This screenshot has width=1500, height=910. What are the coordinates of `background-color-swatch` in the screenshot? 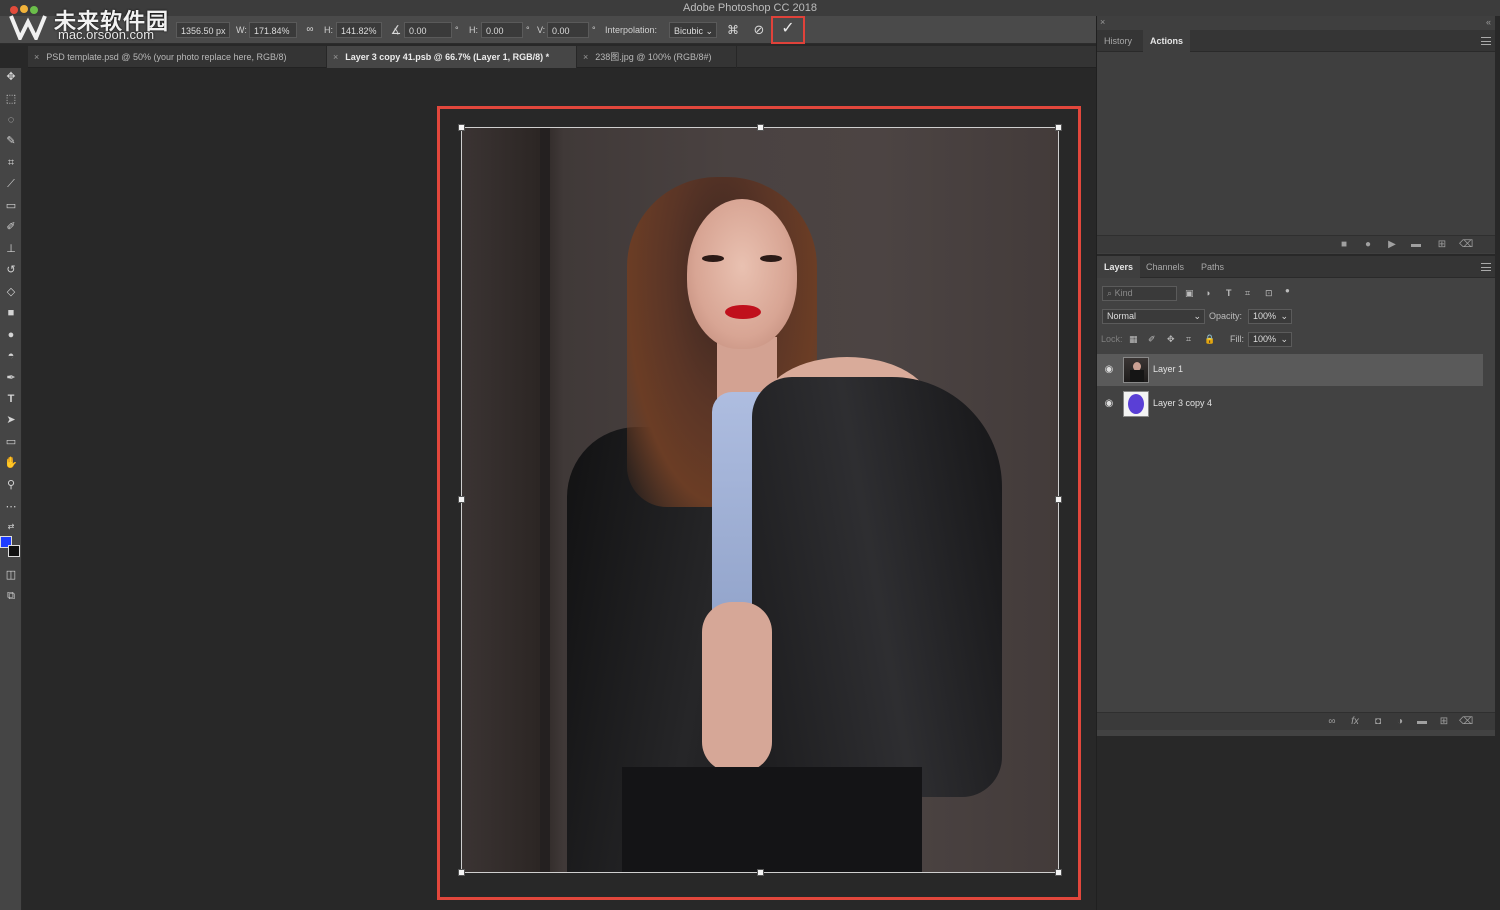 It's located at (14, 551).